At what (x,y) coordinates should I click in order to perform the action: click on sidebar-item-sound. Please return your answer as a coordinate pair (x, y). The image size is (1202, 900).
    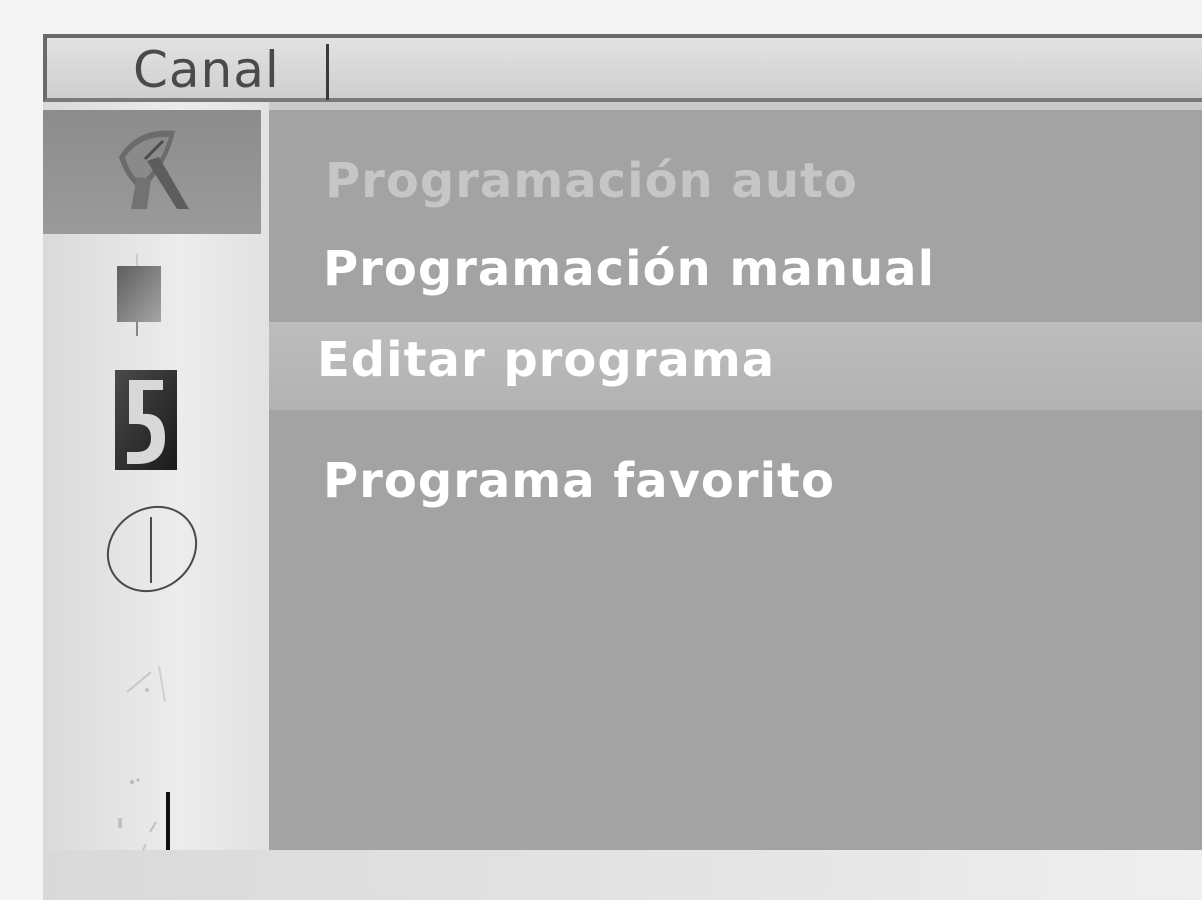
    Looking at the image, I should click on (152, 807).